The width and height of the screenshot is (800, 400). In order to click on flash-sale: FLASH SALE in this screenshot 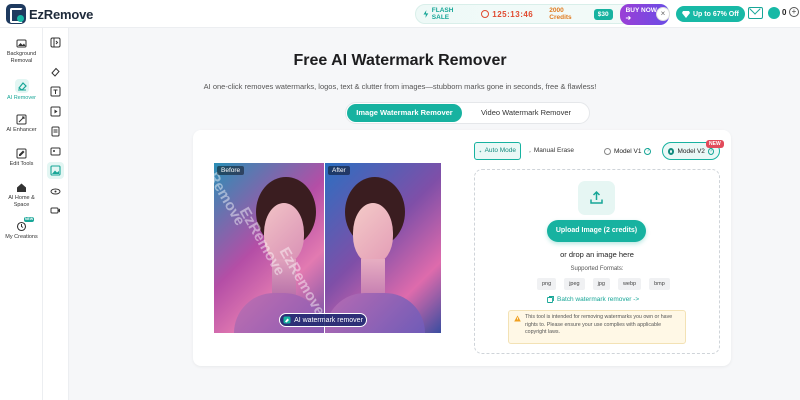, I will do `click(447, 14)`.